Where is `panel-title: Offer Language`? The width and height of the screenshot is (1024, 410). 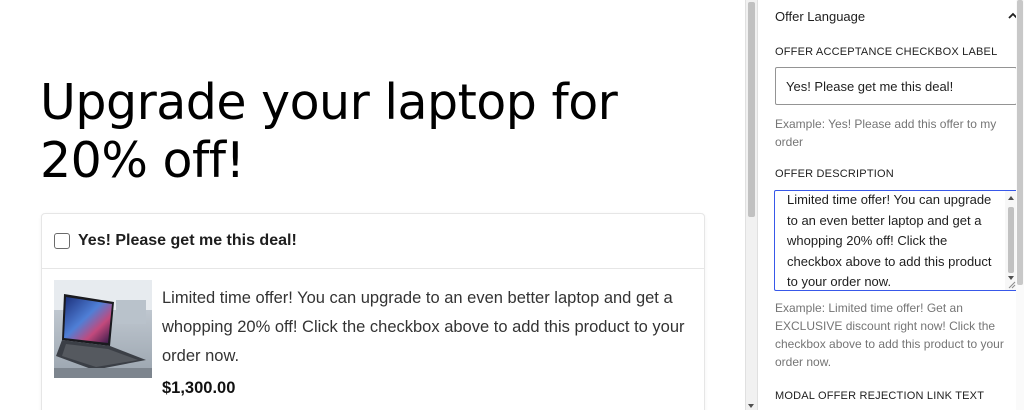 panel-title: Offer Language is located at coordinates (820, 16).